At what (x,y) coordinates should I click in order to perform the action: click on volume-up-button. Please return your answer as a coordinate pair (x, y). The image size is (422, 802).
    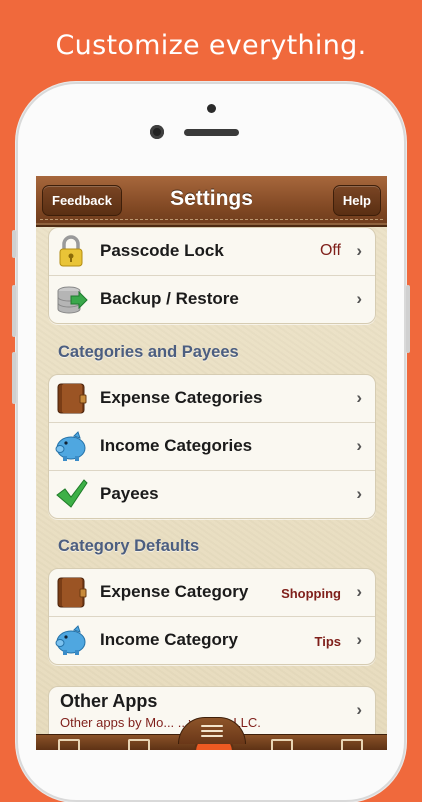
    Looking at the image, I should click on (14, 311).